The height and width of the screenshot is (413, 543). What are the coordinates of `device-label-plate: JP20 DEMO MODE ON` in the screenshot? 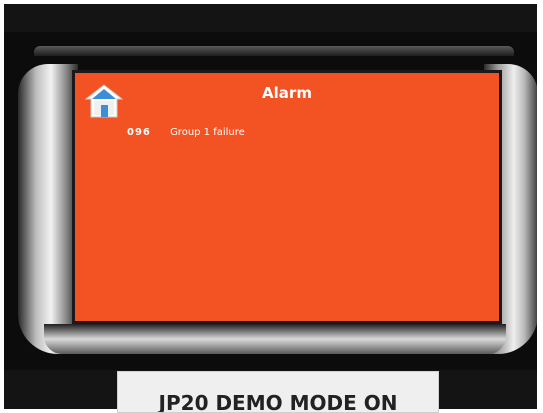 It's located at (278, 392).